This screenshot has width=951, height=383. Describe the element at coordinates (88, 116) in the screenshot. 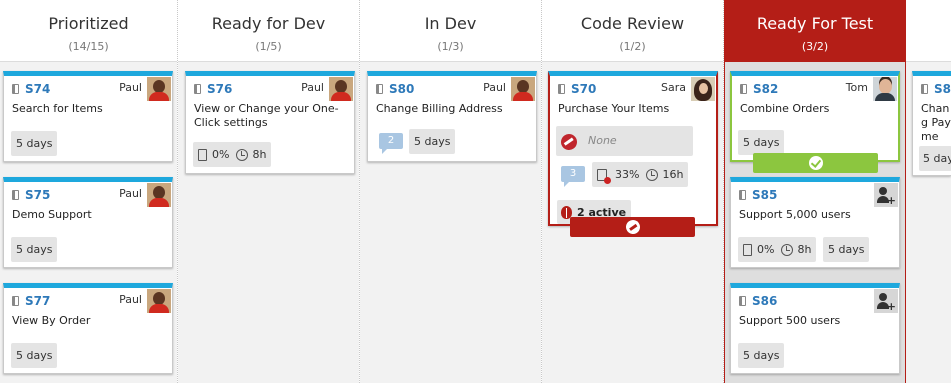

I see `story-card-s74: S74 Paul Search for Items 5 days` at that location.